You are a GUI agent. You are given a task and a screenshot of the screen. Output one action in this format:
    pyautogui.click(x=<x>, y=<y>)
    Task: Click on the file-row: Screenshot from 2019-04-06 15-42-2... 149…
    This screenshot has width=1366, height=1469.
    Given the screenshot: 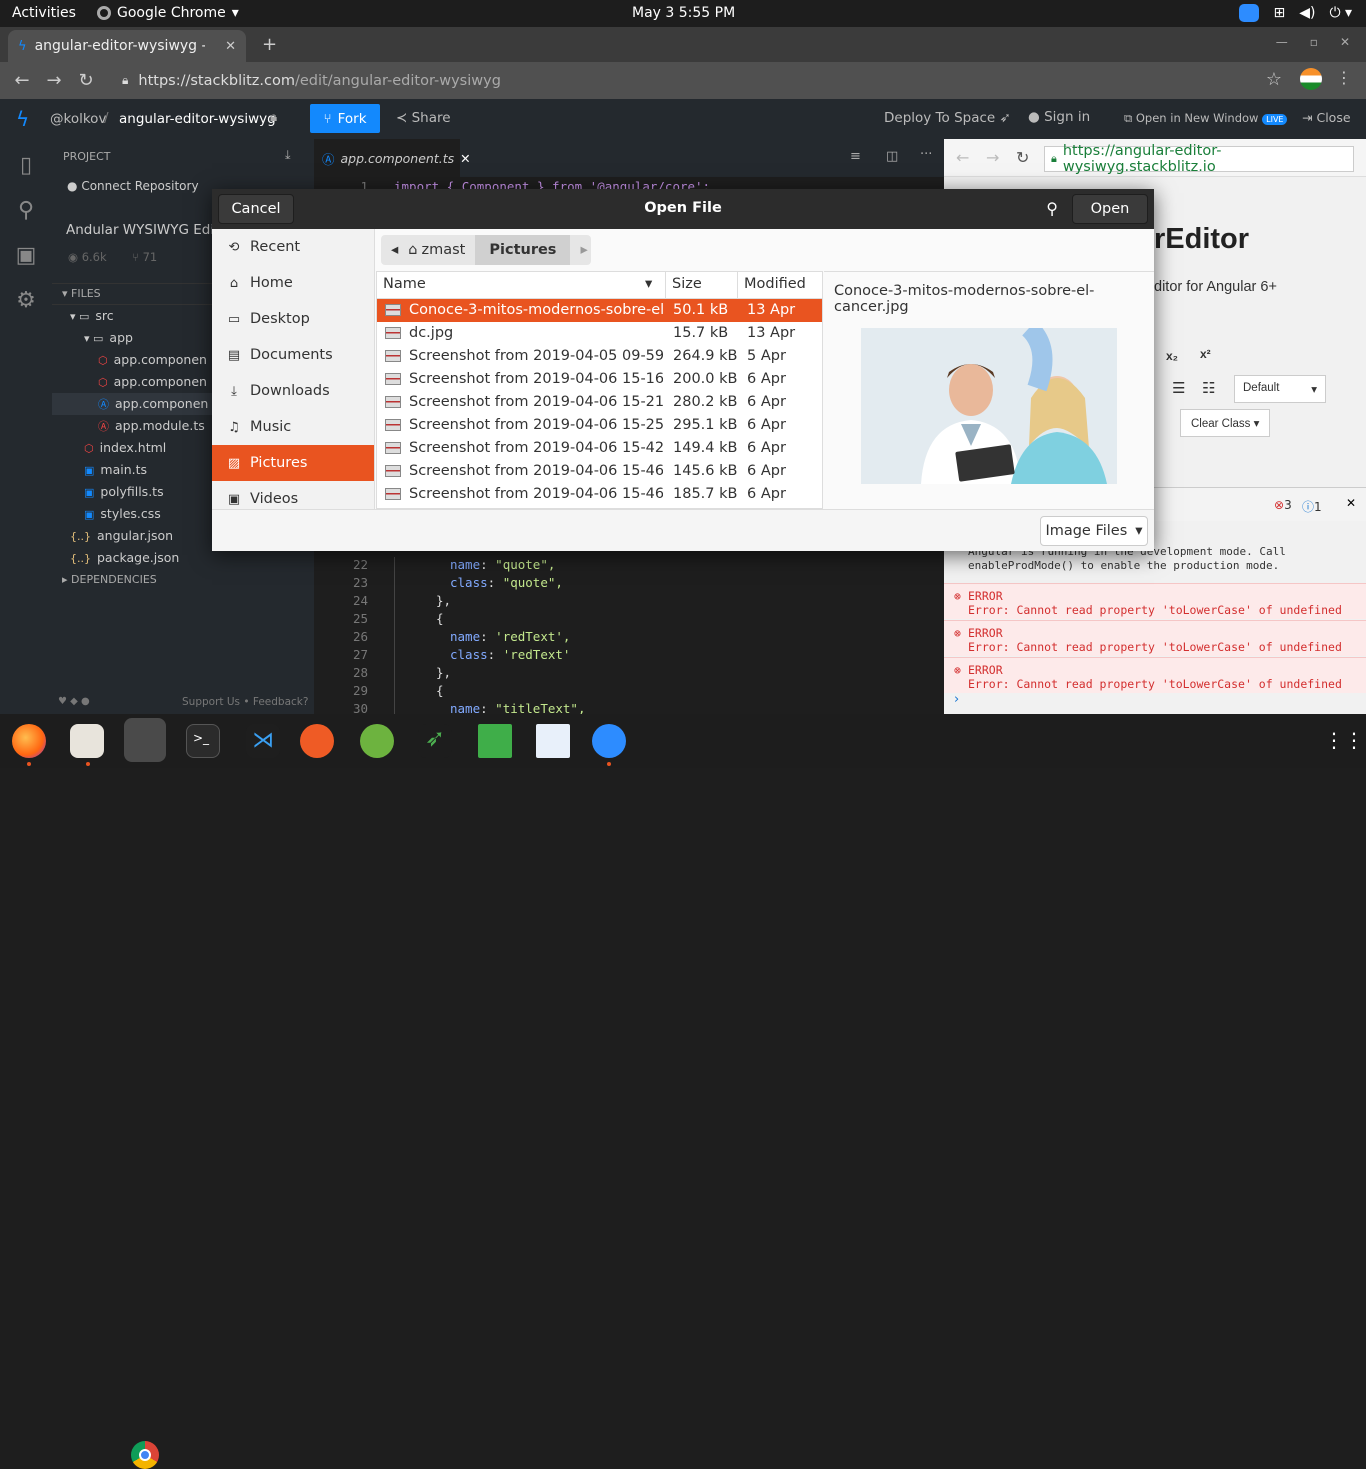 What is the action you would take?
    pyautogui.click(x=599, y=448)
    